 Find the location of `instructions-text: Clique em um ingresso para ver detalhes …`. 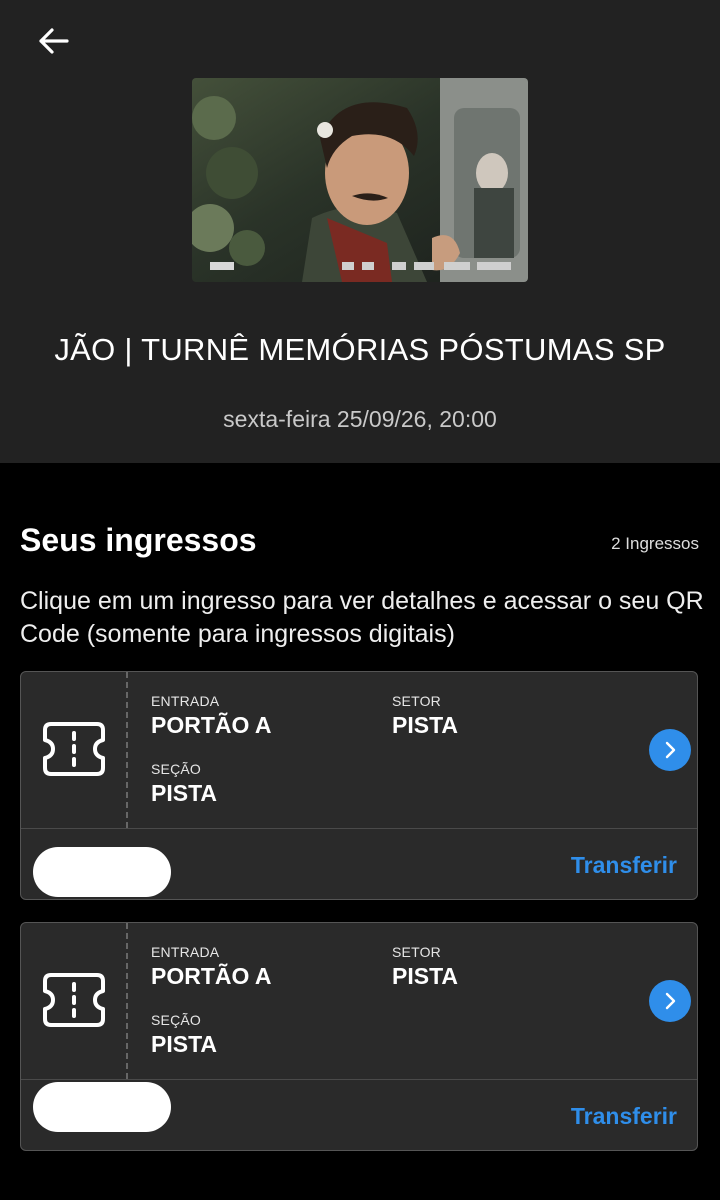

instructions-text: Clique em um ingresso para ver detalhes … is located at coordinates (362, 617).